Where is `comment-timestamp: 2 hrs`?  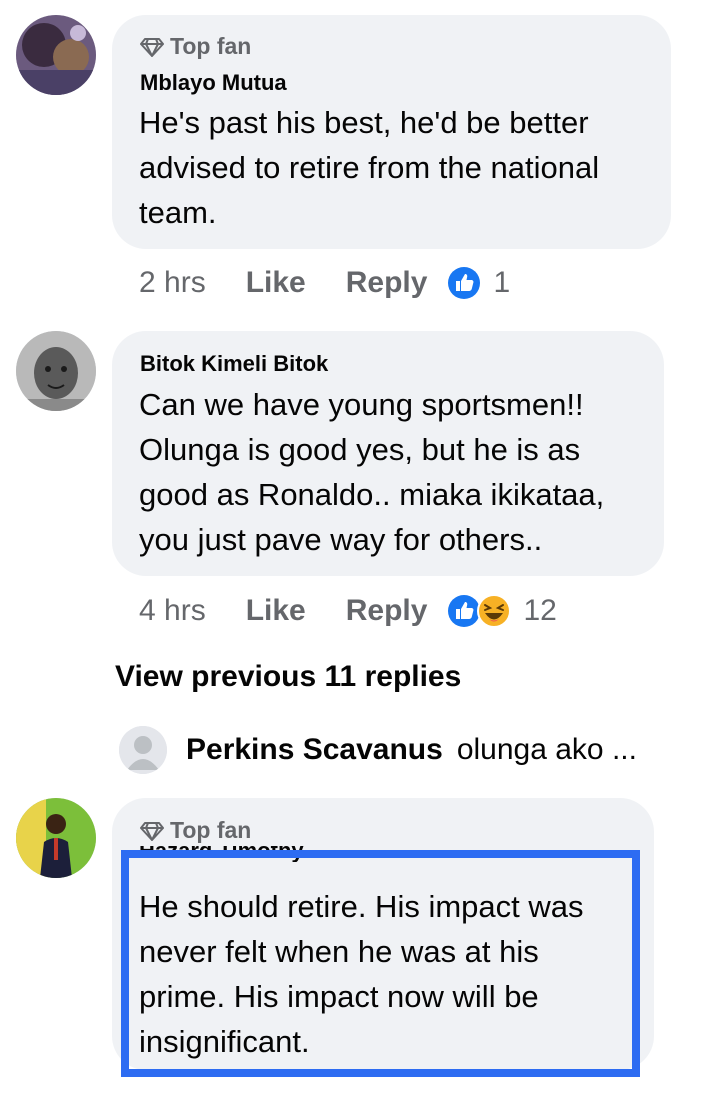 comment-timestamp: 2 hrs is located at coordinates (172, 283).